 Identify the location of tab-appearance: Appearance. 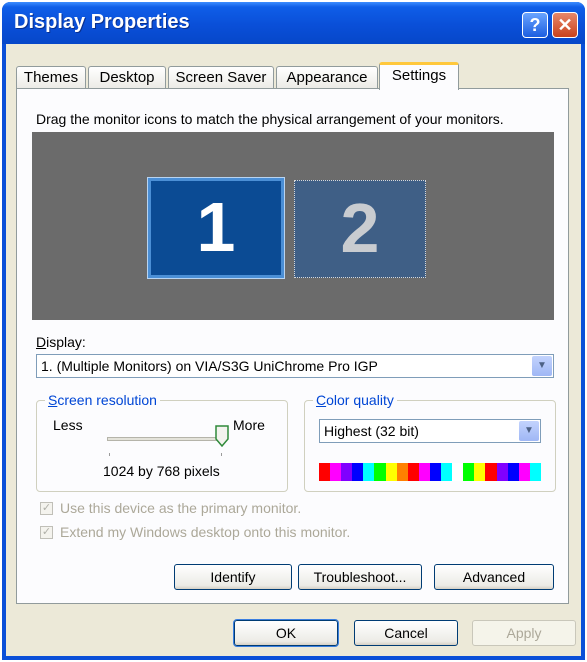
(327, 77).